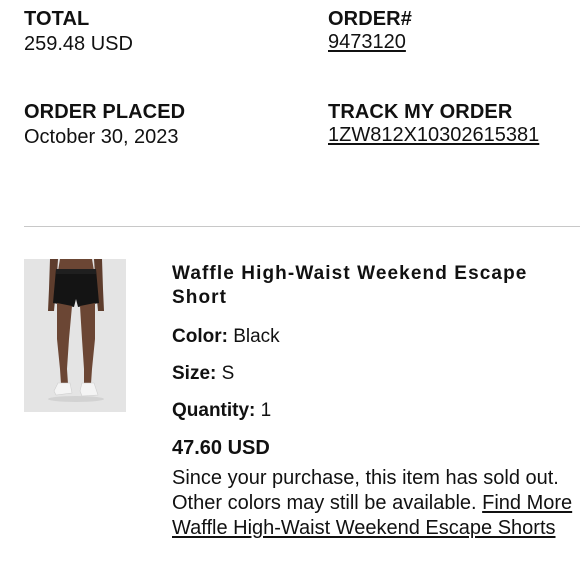 The height and width of the screenshot is (580, 580). I want to click on tracking-number-link: 1ZW812X10302615381, so click(433, 135).